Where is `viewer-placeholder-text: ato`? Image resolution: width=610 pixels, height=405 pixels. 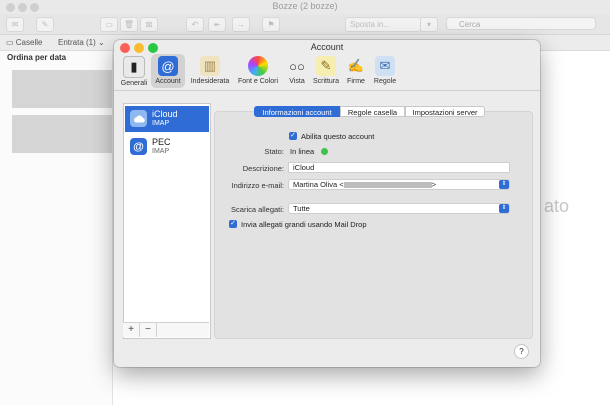 viewer-placeholder-text: ato is located at coordinates (557, 206).